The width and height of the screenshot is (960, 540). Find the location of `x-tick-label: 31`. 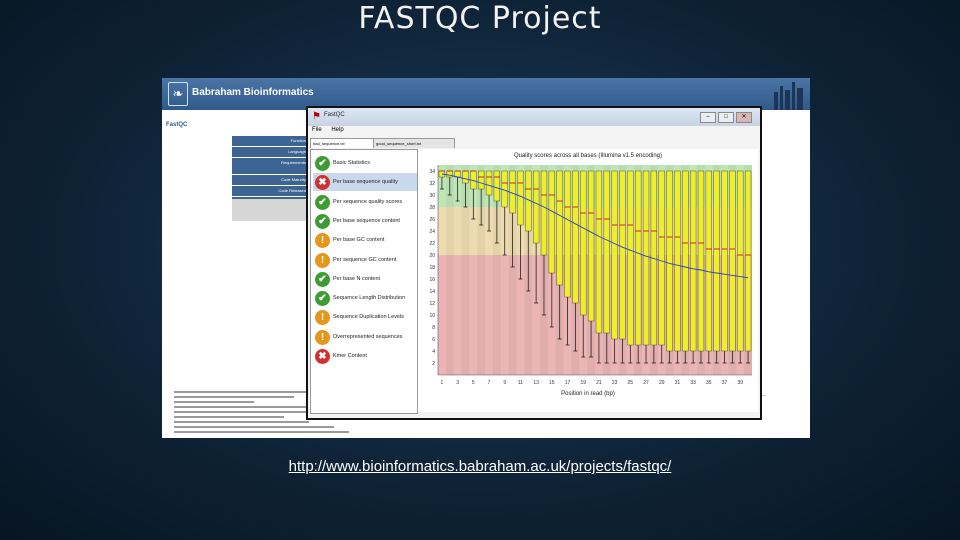

x-tick-label: 31 is located at coordinates (678, 383).